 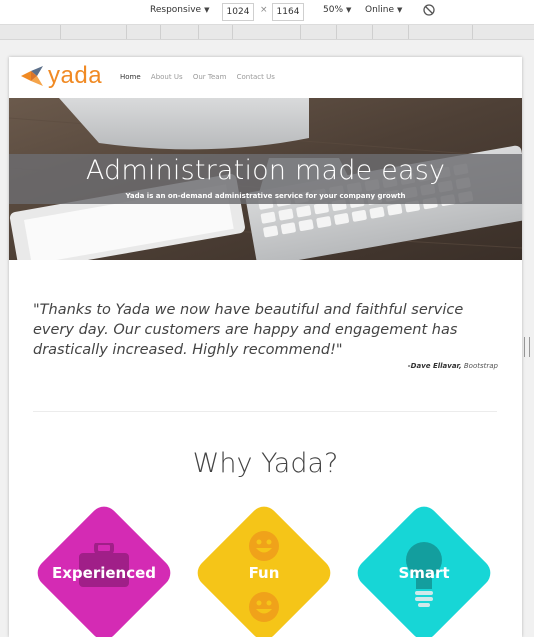 I want to click on navbar: yada Home About Us Our Team Contact Us, so click(x=265, y=77).